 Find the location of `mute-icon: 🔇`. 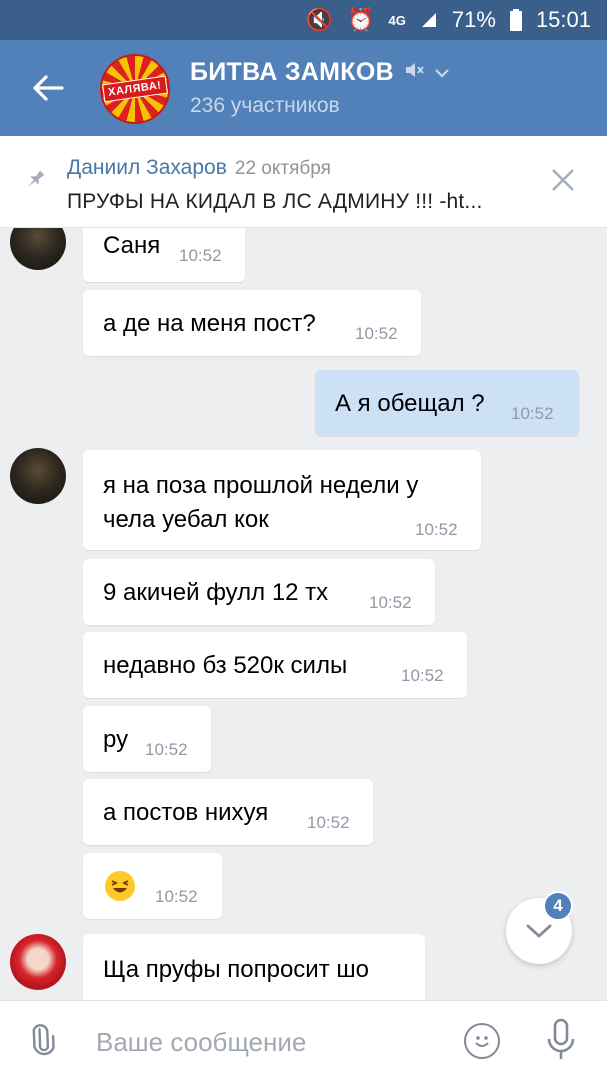

mute-icon: 🔇 is located at coordinates (319, 19).